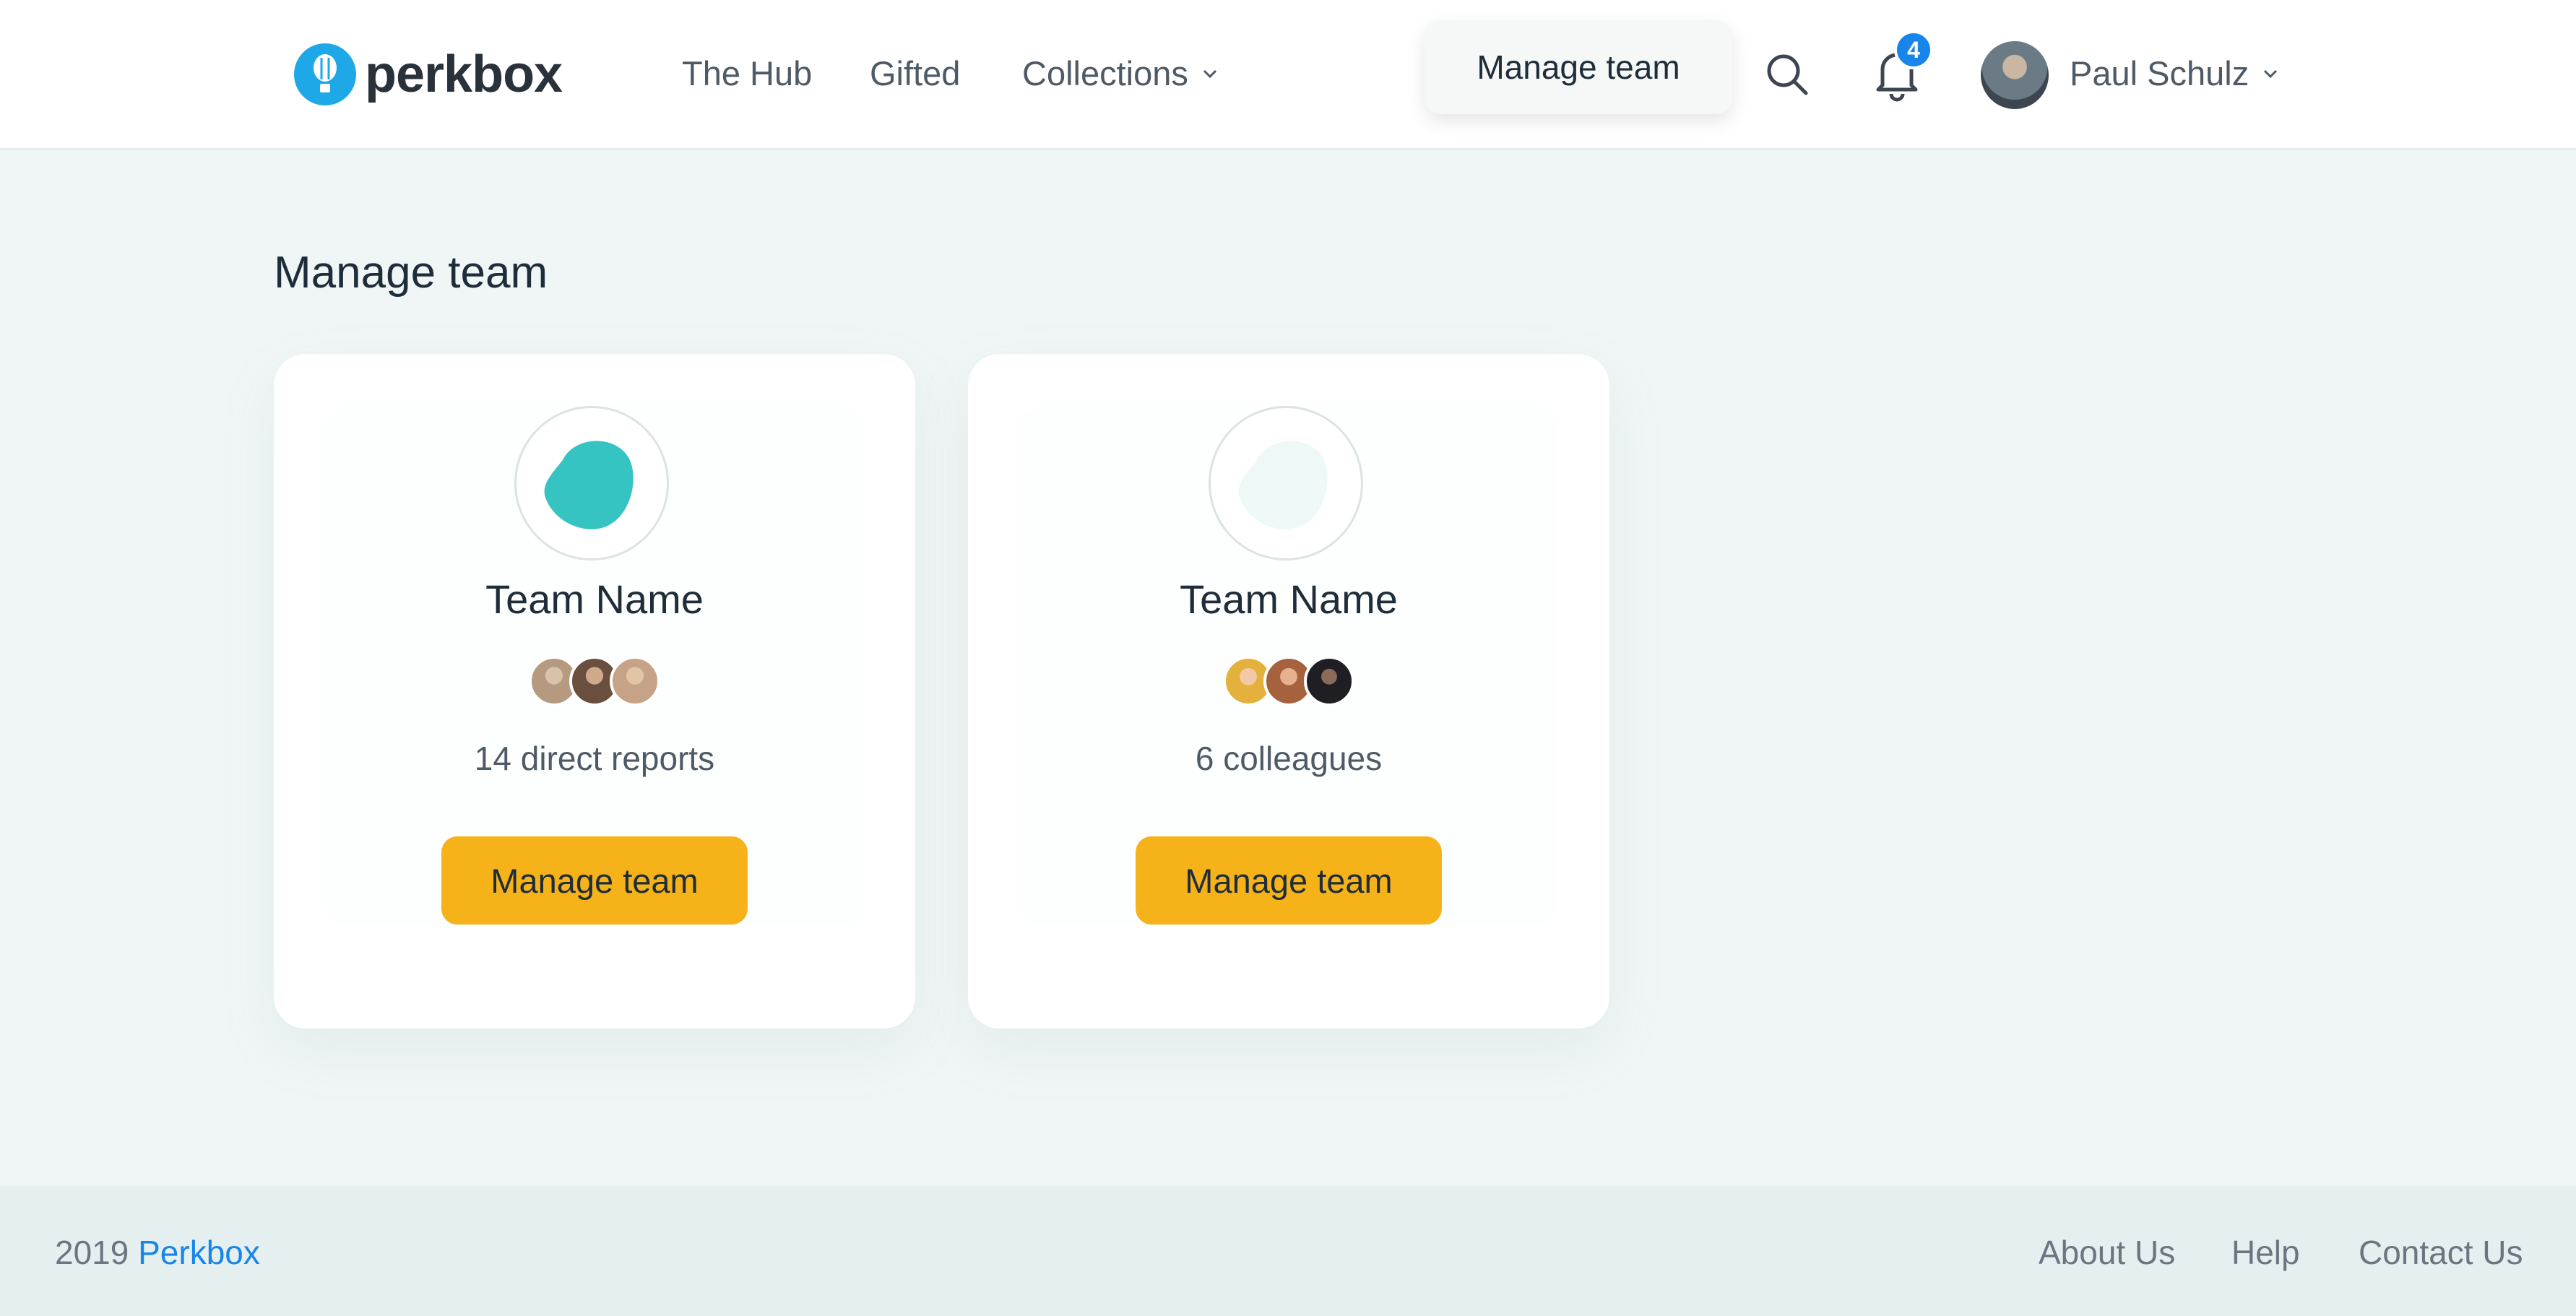  Describe the element at coordinates (2159, 73) in the screenshot. I see `user-name: Paul Schulz` at that location.